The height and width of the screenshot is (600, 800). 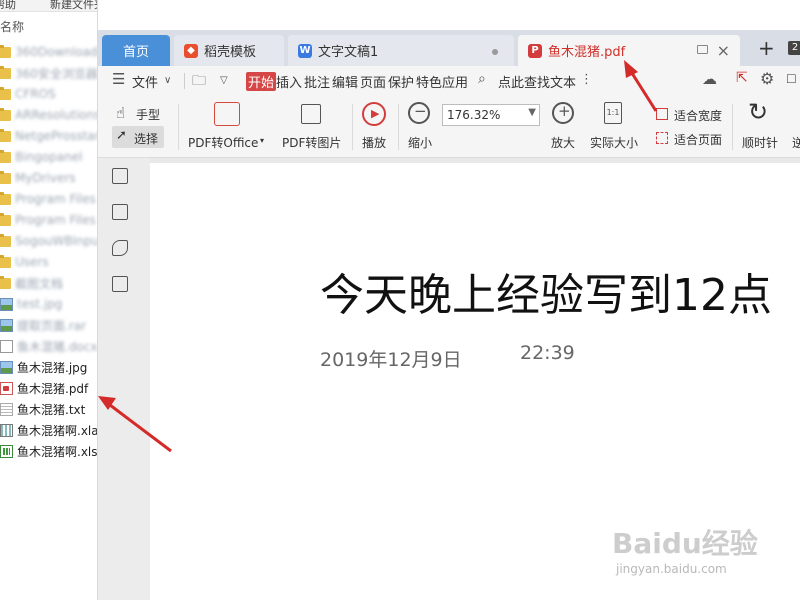 What do you see at coordinates (698, 139) in the screenshot?
I see `fit-page-button: 适合页面` at bounding box center [698, 139].